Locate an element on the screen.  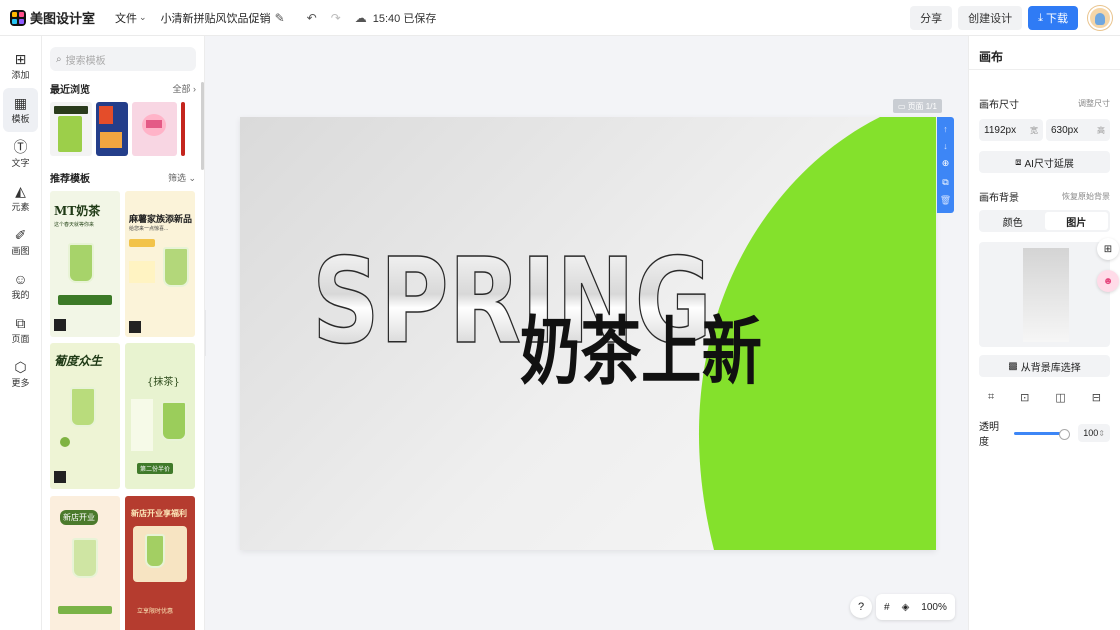
logo-icon is located at coordinates (18, 17).